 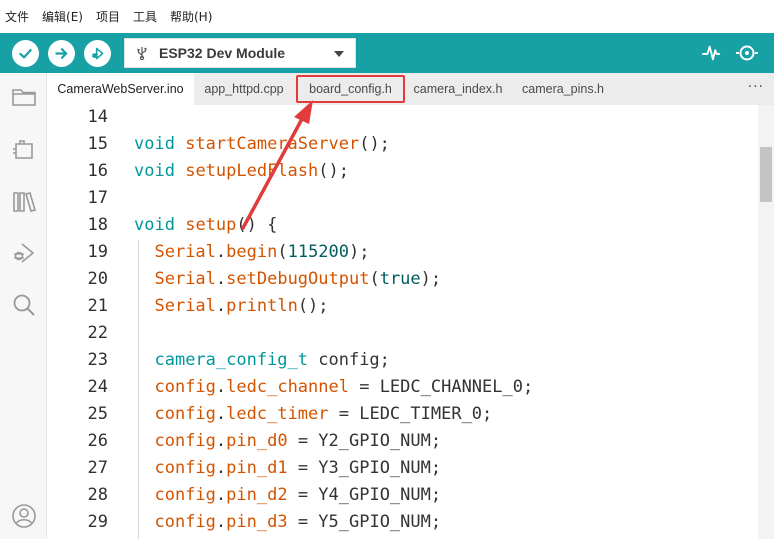 What do you see at coordinates (97, 333) in the screenshot?
I see `line-number: 22` at bounding box center [97, 333].